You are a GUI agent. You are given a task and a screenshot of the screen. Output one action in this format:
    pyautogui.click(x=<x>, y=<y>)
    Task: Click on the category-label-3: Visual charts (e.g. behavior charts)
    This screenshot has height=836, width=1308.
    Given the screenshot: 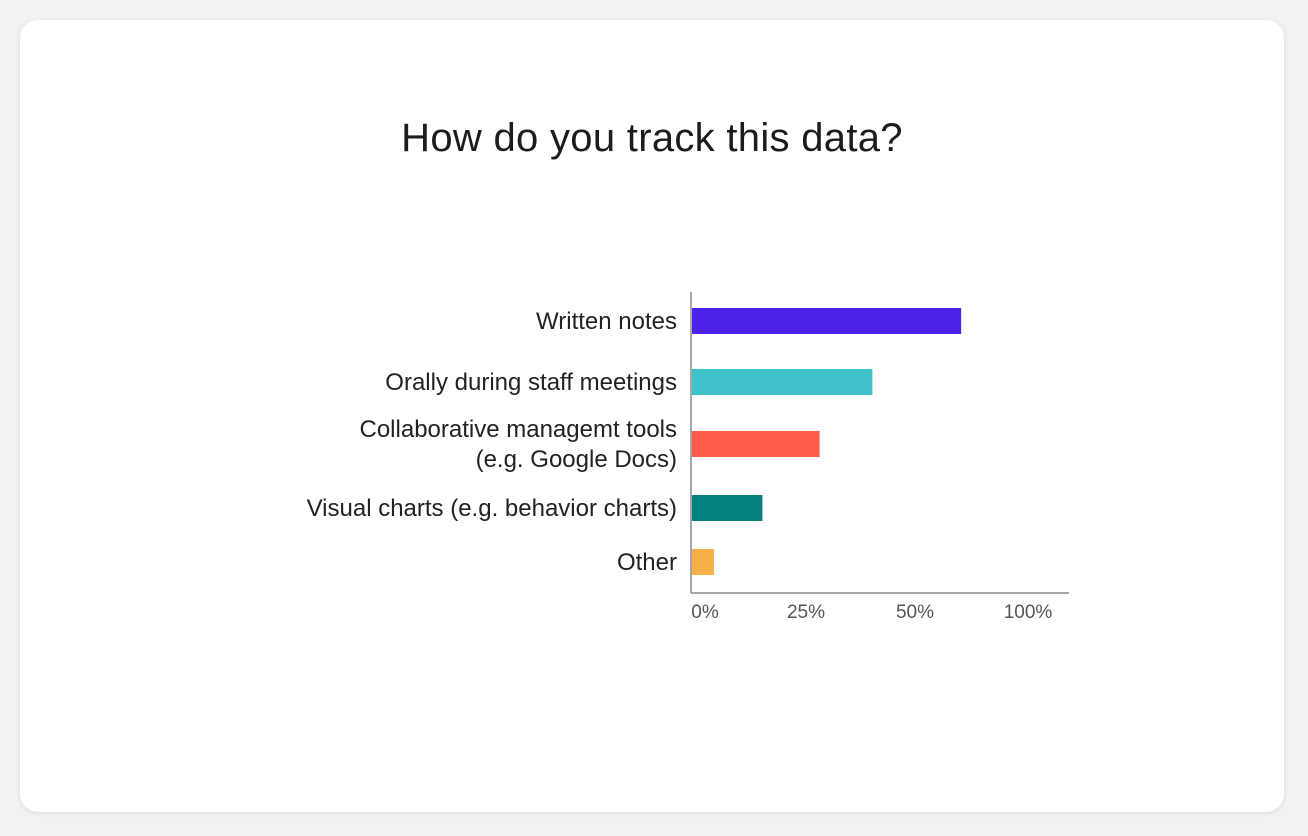 What is the action you would take?
    pyautogui.click(x=492, y=508)
    